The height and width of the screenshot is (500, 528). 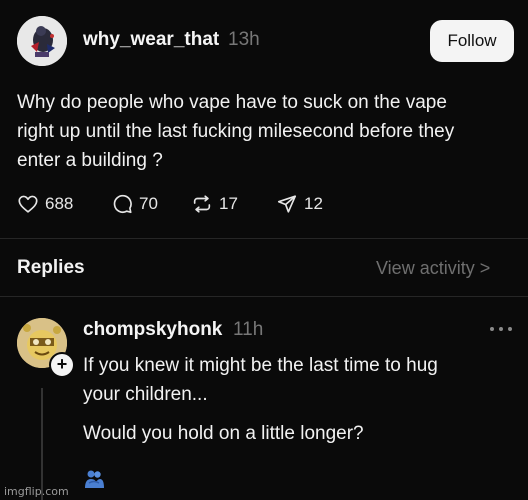 I want to click on post-text-line: enter a building ?, so click(x=90, y=160).